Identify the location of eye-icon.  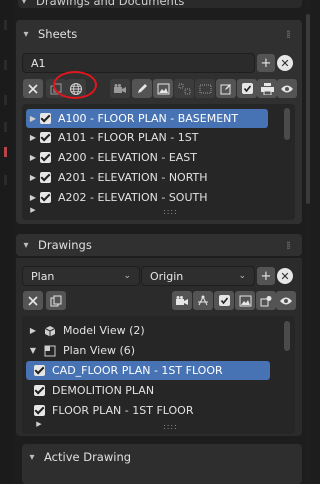
(286, 300).